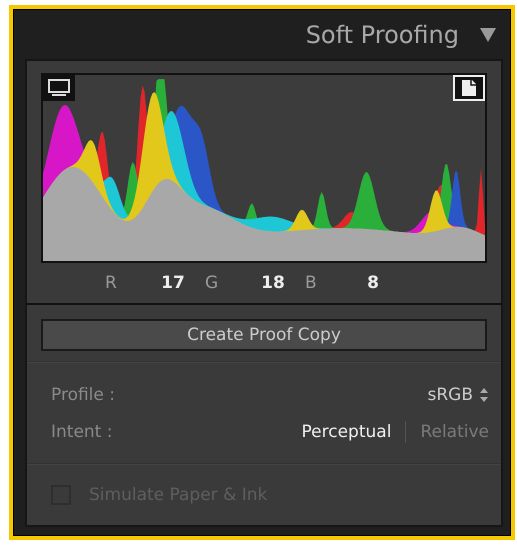 Image resolution: width=517 pixels, height=550 pixels. Describe the element at coordinates (83, 395) in the screenshot. I see `profile-label: Profile :` at that location.